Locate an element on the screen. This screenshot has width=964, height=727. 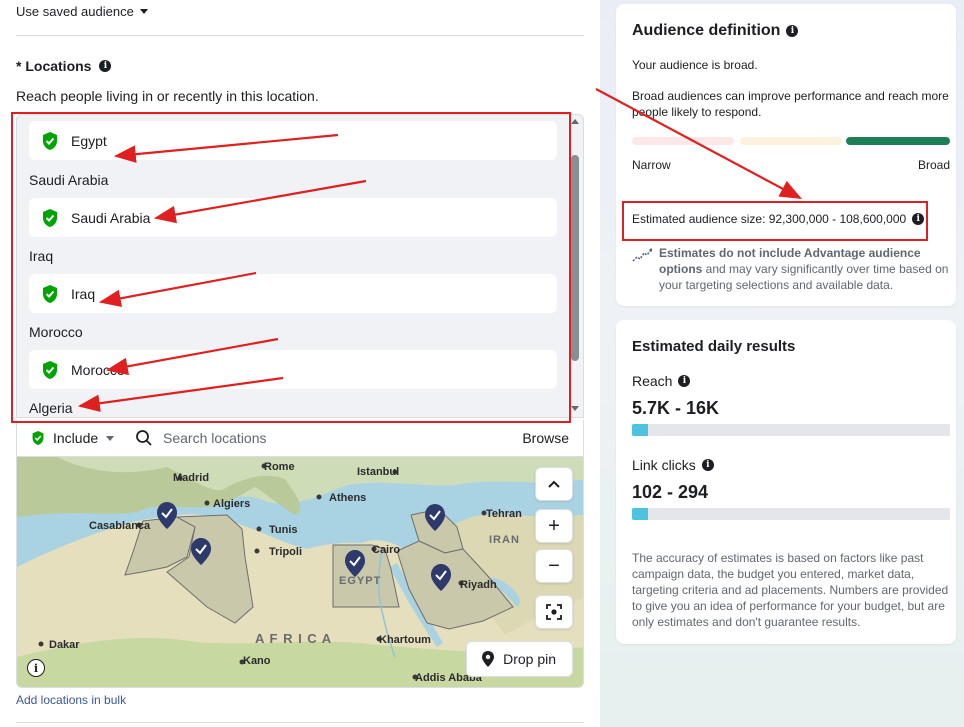
map-label-dakar: Dakar is located at coordinates (64, 645).